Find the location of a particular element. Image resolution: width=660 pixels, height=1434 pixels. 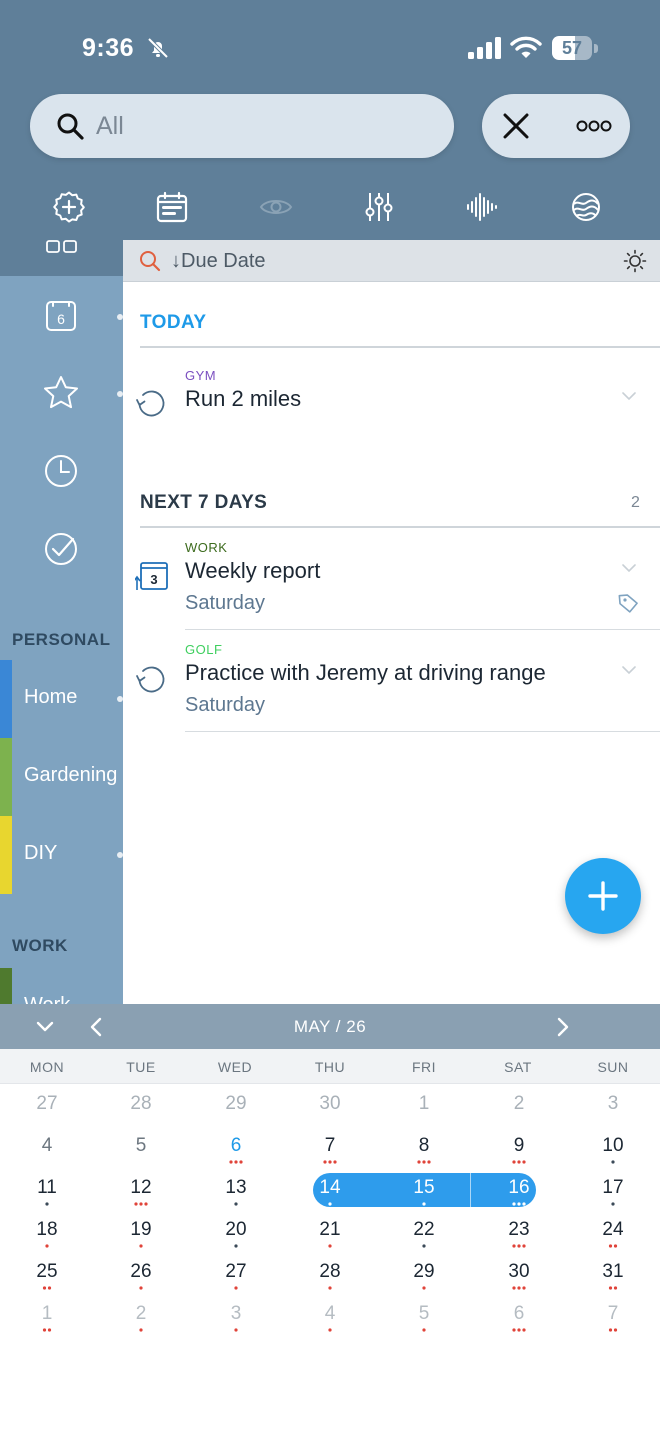

calendar-day: 23 is located at coordinates (519, 1231).